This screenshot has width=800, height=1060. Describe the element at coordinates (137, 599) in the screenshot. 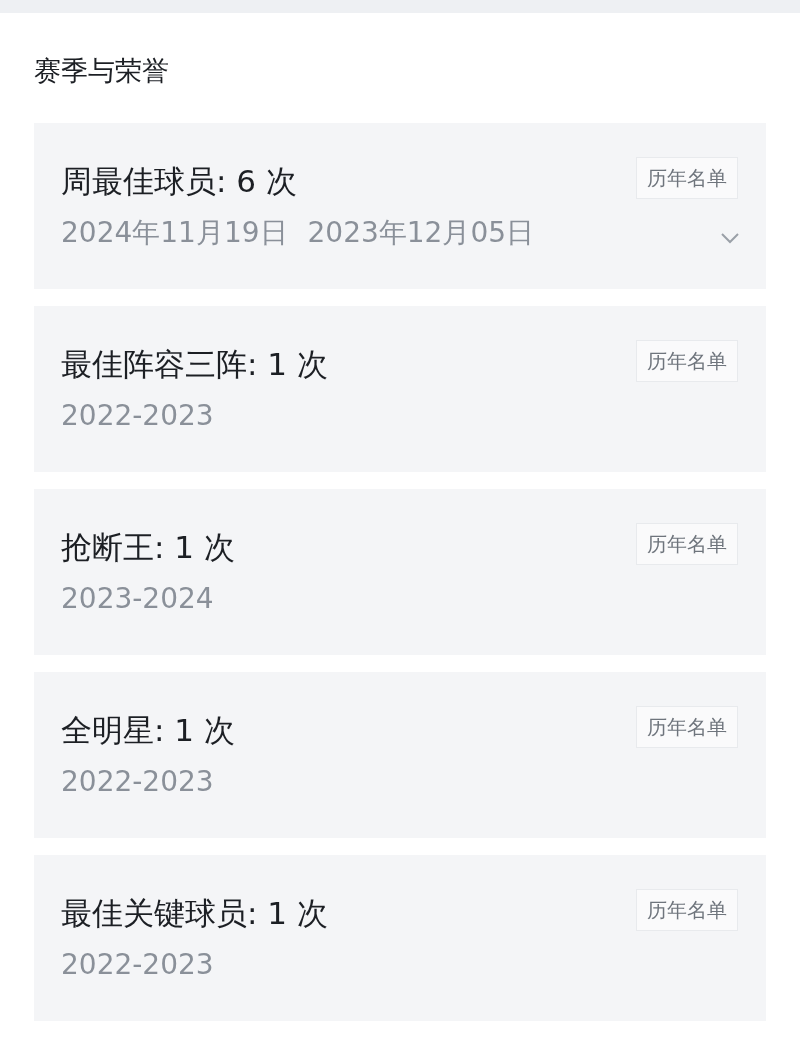

I see `honor-date: 2023-2024` at that location.